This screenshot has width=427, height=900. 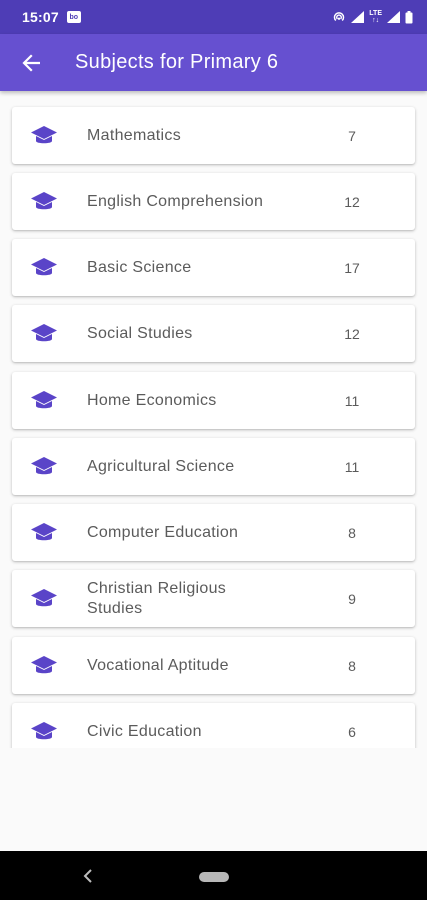 I want to click on subject-name: Mathematics, so click(x=134, y=135).